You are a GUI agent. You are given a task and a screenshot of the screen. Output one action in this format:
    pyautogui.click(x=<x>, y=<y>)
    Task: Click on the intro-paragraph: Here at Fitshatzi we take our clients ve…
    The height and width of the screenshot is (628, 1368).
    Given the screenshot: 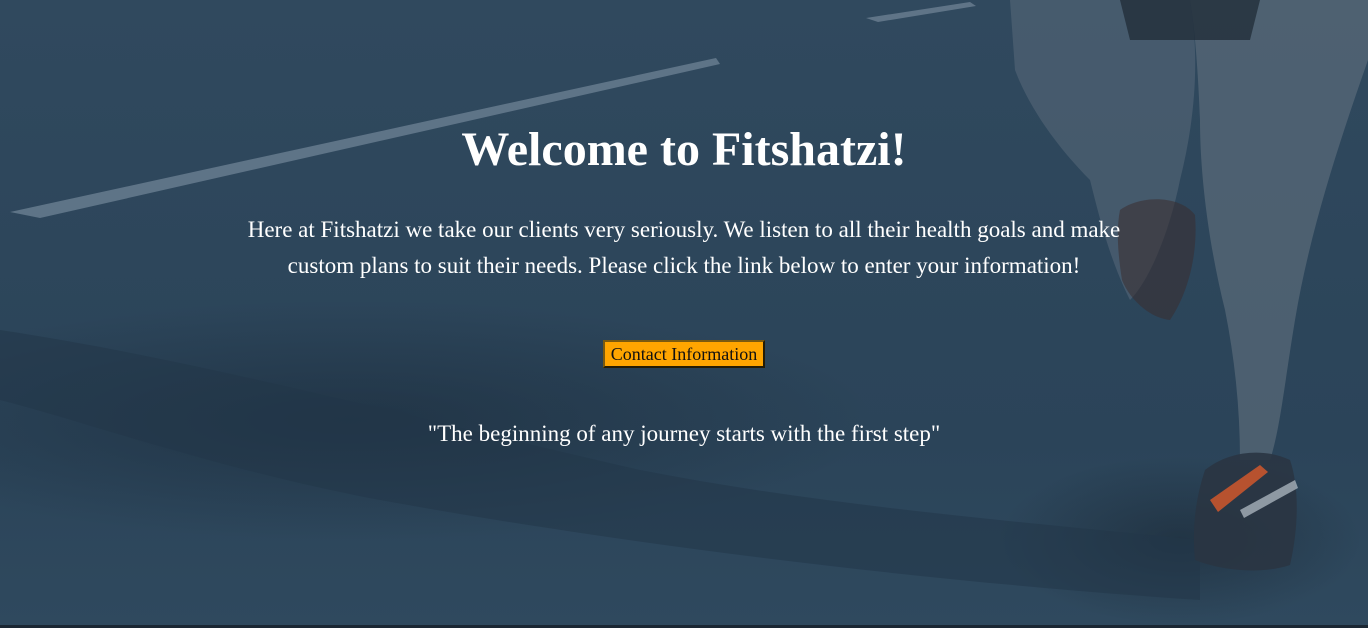 What is the action you would take?
    pyautogui.click(x=684, y=247)
    